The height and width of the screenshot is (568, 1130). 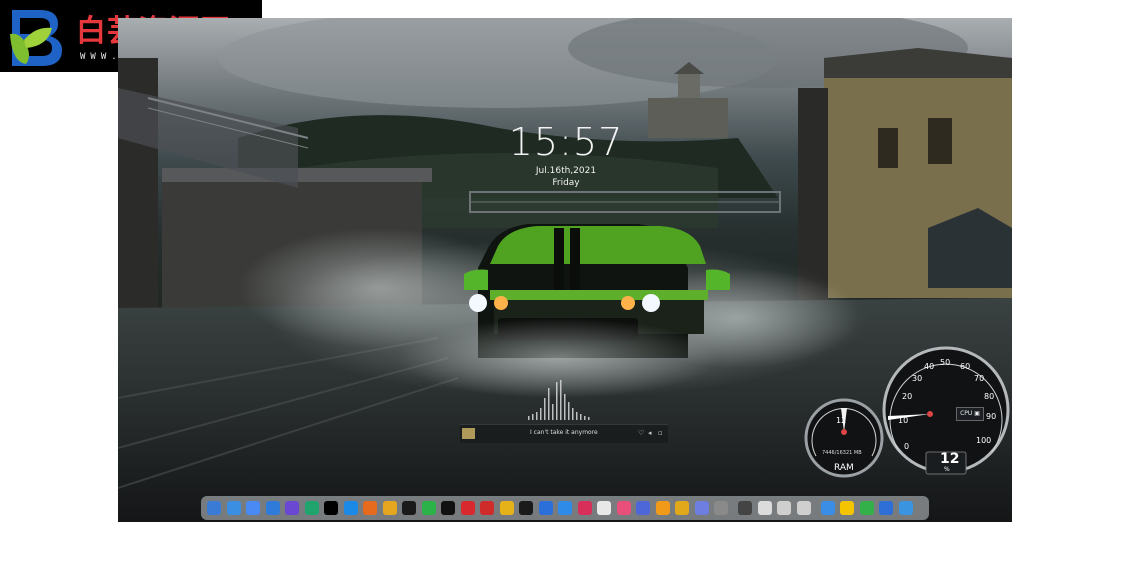 What do you see at coordinates (764, 508) in the screenshot?
I see `more-icon` at bounding box center [764, 508].